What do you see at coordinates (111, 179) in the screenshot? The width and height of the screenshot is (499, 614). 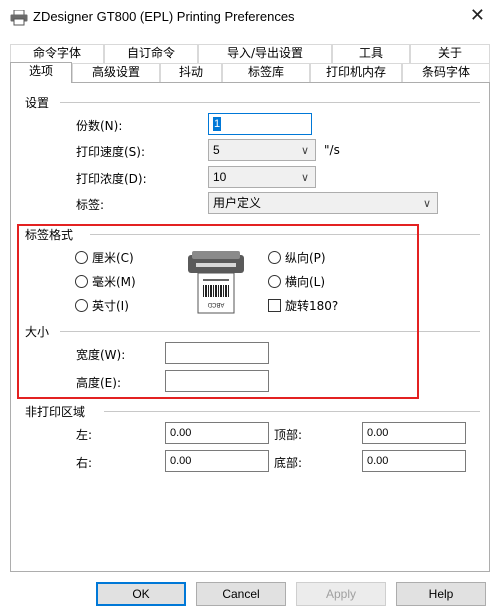 I see `darkness-label: 打印浓度(D):` at bounding box center [111, 179].